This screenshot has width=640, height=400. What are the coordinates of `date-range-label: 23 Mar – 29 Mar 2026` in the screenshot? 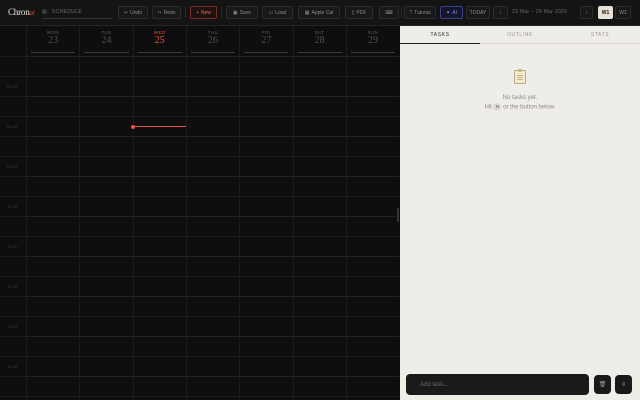 It's located at (540, 12).